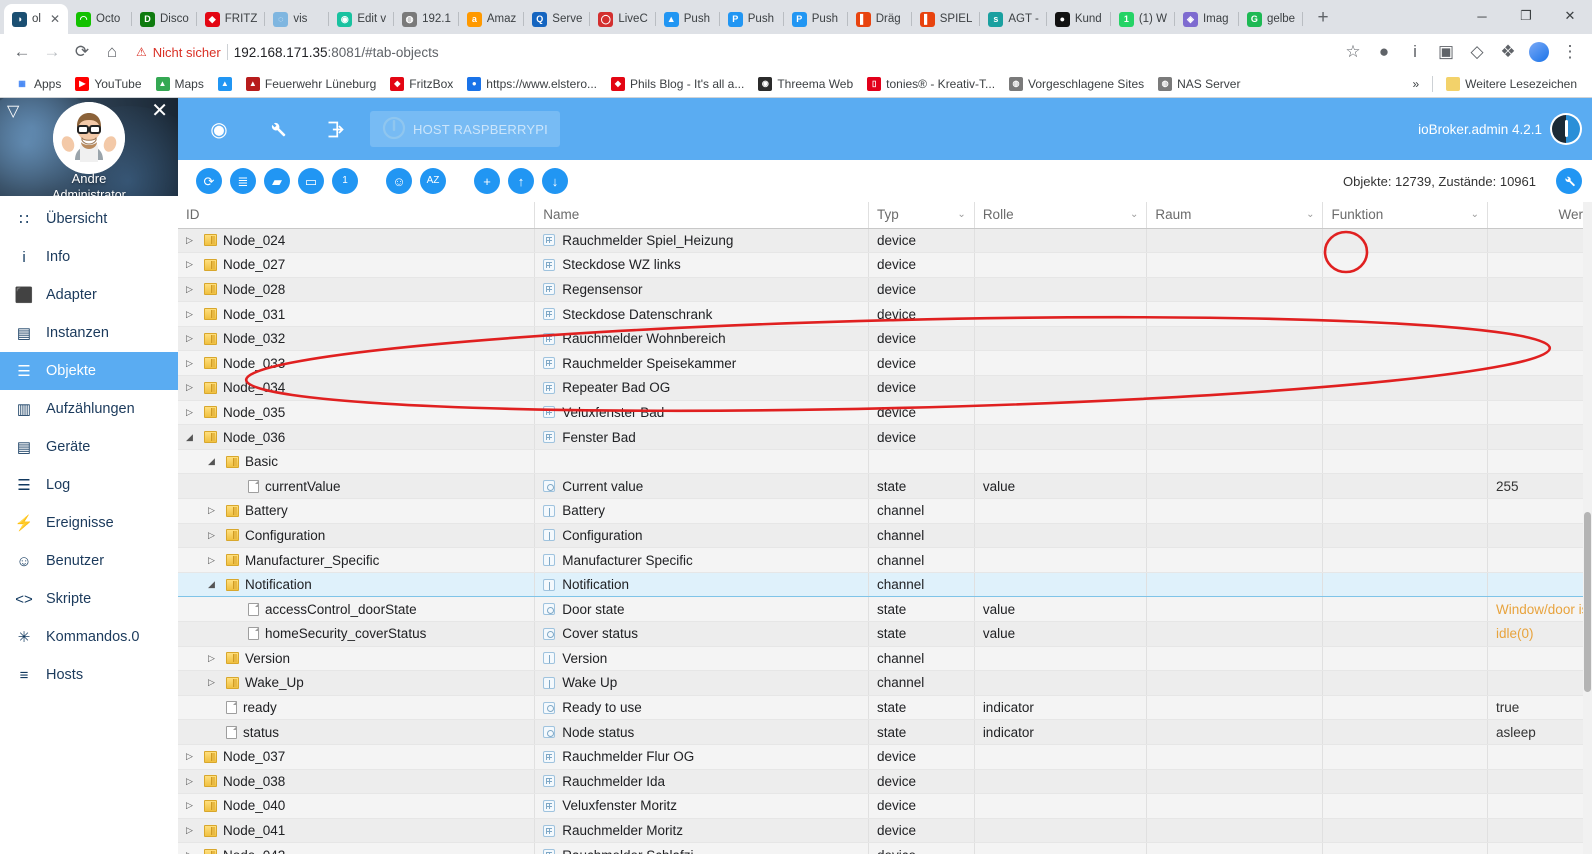 This screenshot has width=1592, height=860. I want to click on cell-id: ▷ Wake_Up, so click(357, 683).